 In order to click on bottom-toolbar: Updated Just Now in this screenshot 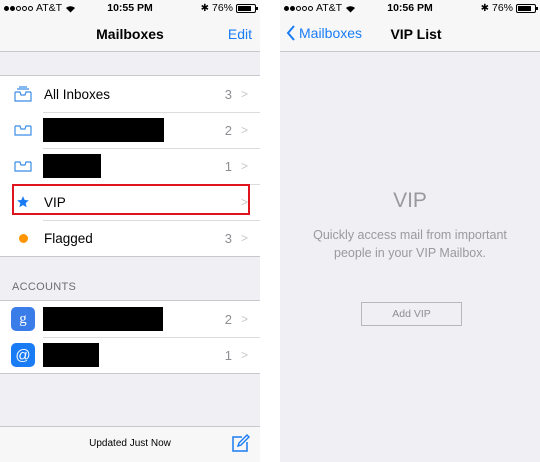, I will do `click(130, 444)`.